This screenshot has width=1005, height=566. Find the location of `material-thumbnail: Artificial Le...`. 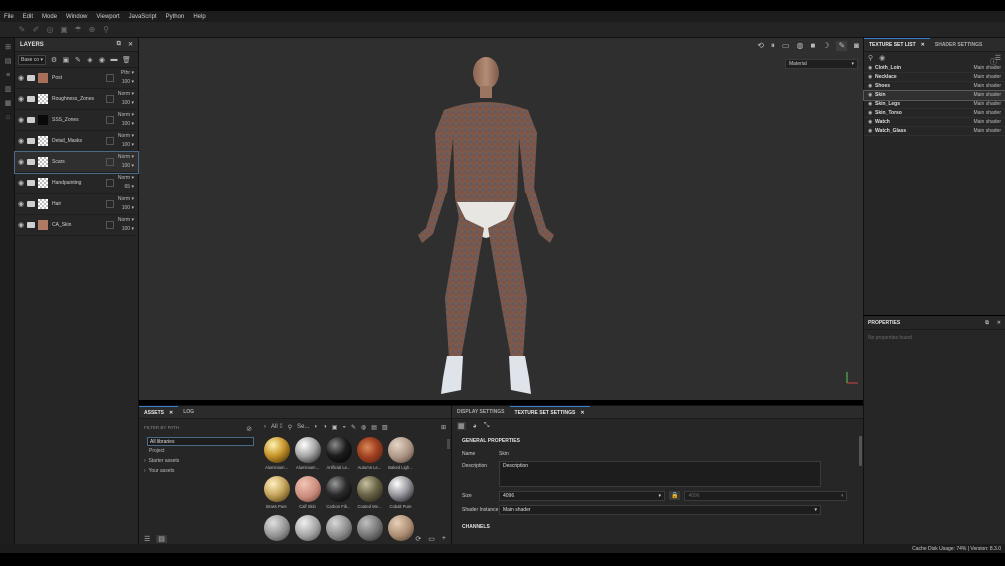

material-thumbnail: Artificial Le... is located at coordinates (338, 453).